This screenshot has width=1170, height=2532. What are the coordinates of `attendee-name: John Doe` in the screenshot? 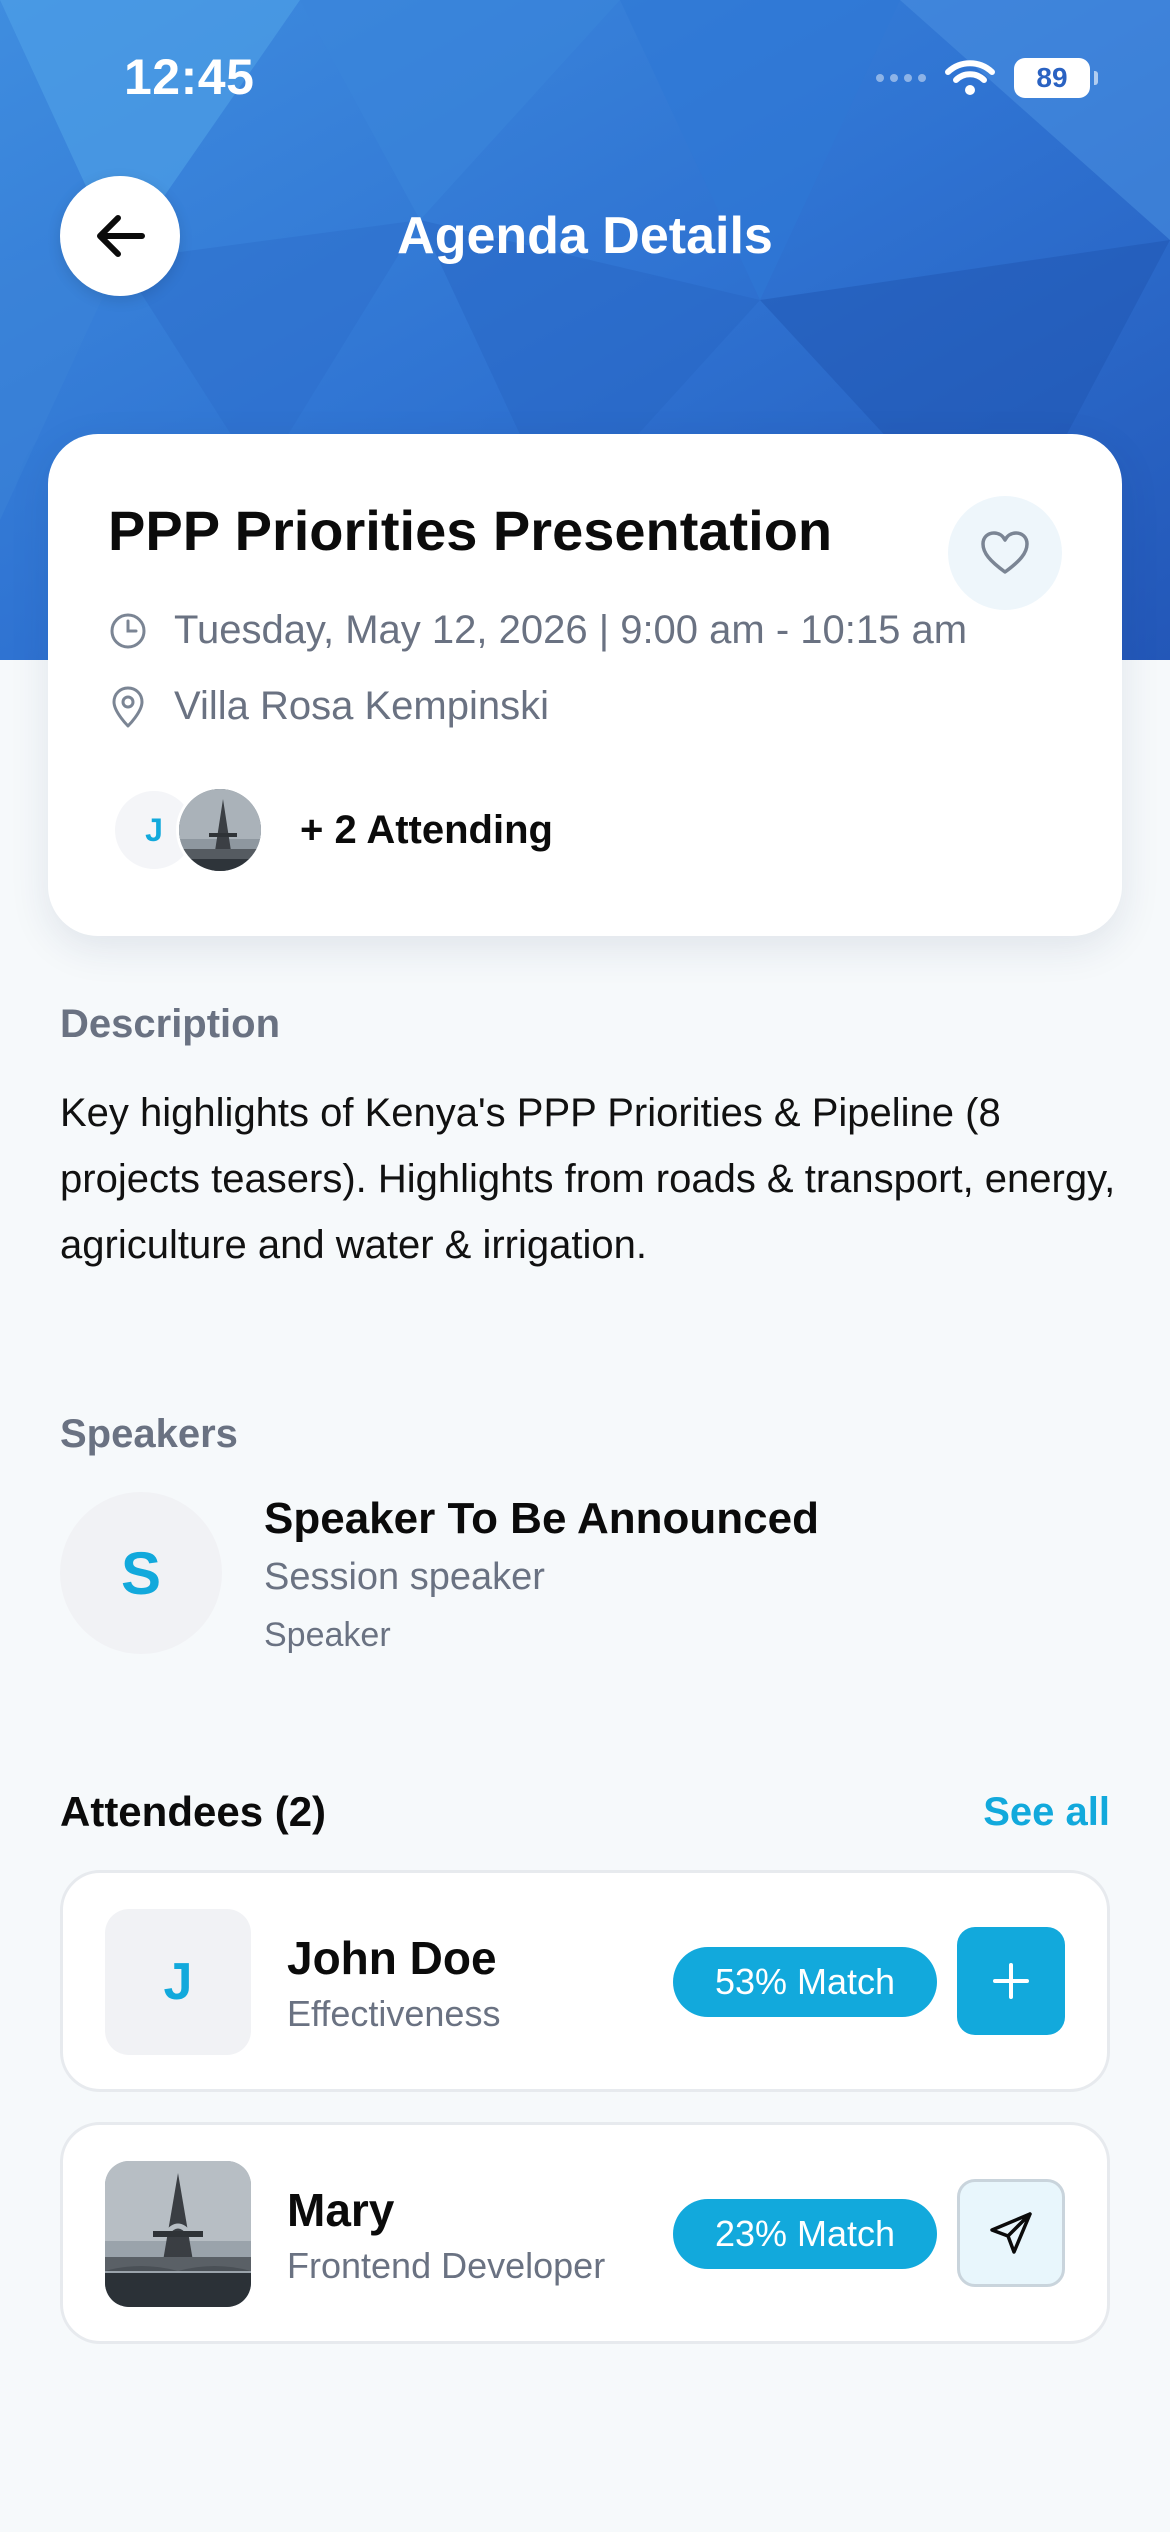 It's located at (392, 1958).